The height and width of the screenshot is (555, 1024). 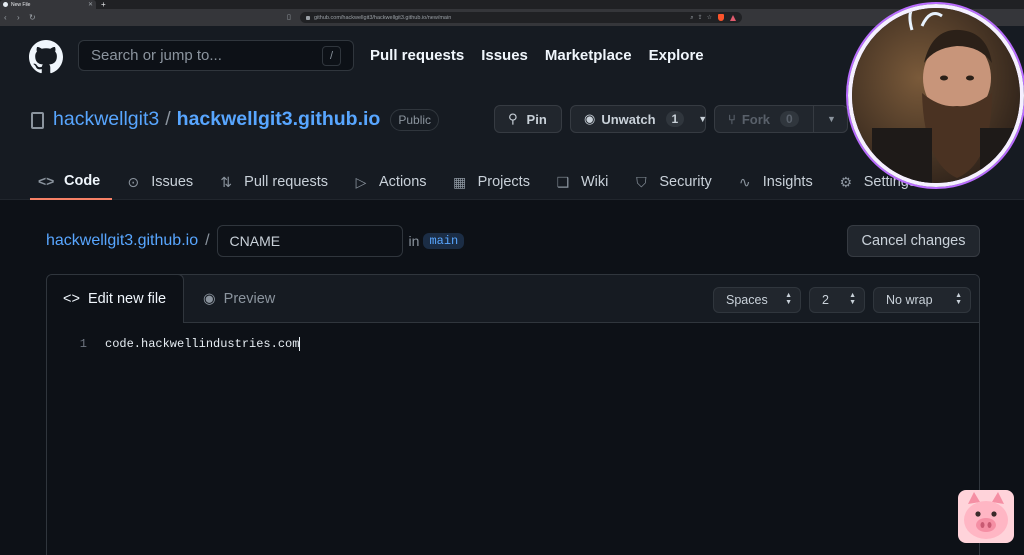 What do you see at coordinates (48, 4) in the screenshot?
I see `browser-tab: New File ✕` at bounding box center [48, 4].